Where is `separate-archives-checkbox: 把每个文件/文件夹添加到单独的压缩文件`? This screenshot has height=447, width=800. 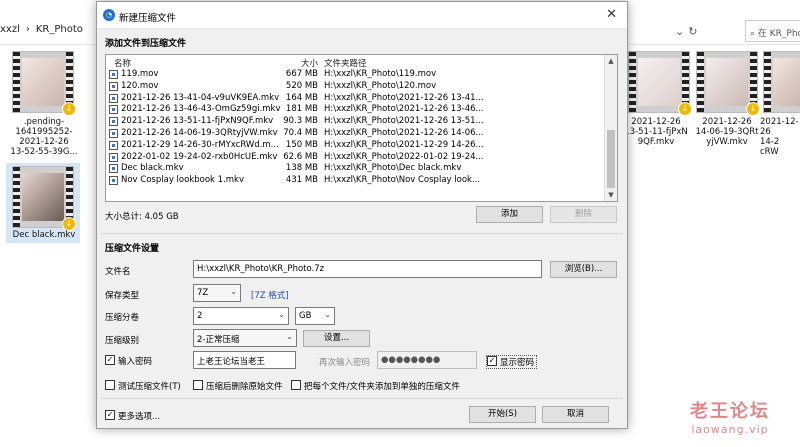
separate-archives-checkbox: 把每个文件/文件夹添加到单独的压缩文件 is located at coordinates (375, 386).